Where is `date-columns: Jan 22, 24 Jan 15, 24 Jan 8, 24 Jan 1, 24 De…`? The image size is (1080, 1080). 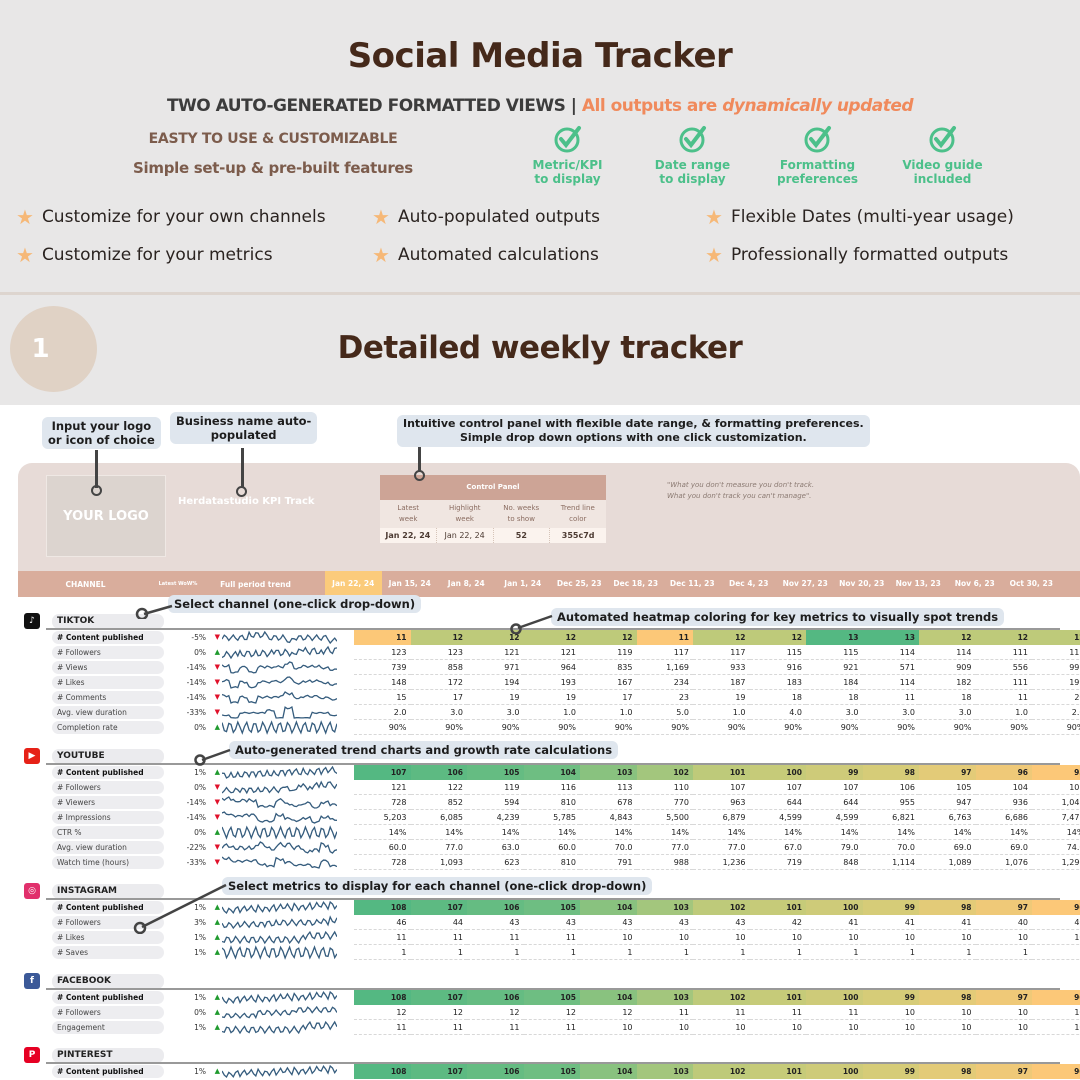 date-columns: Jan 22, 24 Jan 15, 24 Jan 8, 24 Jan 1, 24 De… is located at coordinates (692, 584).